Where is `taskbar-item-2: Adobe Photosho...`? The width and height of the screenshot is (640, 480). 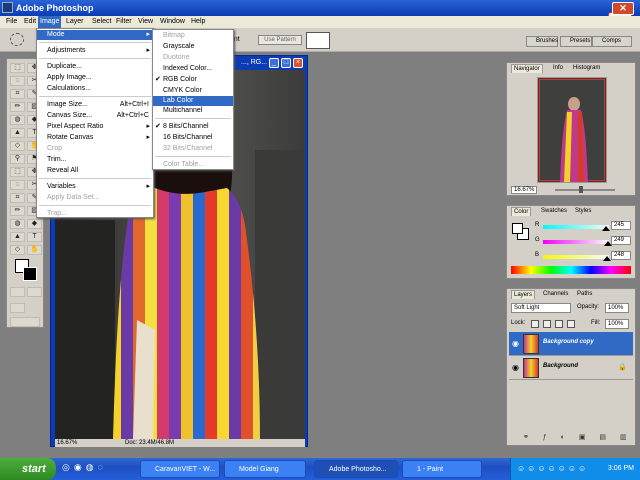 taskbar-item-2: Adobe Photosho... is located at coordinates (356, 469).